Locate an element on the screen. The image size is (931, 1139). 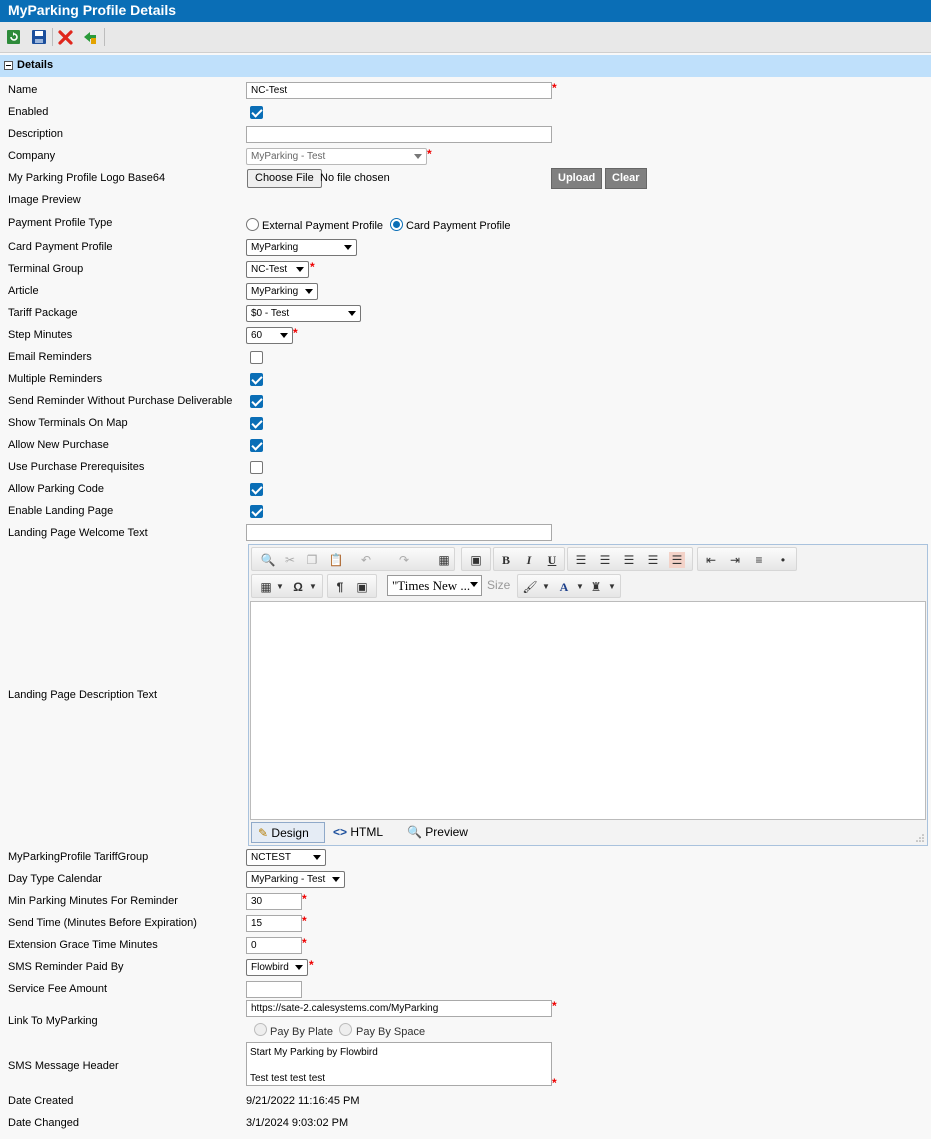
clear-button: Clear is located at coordinates (626, 178).